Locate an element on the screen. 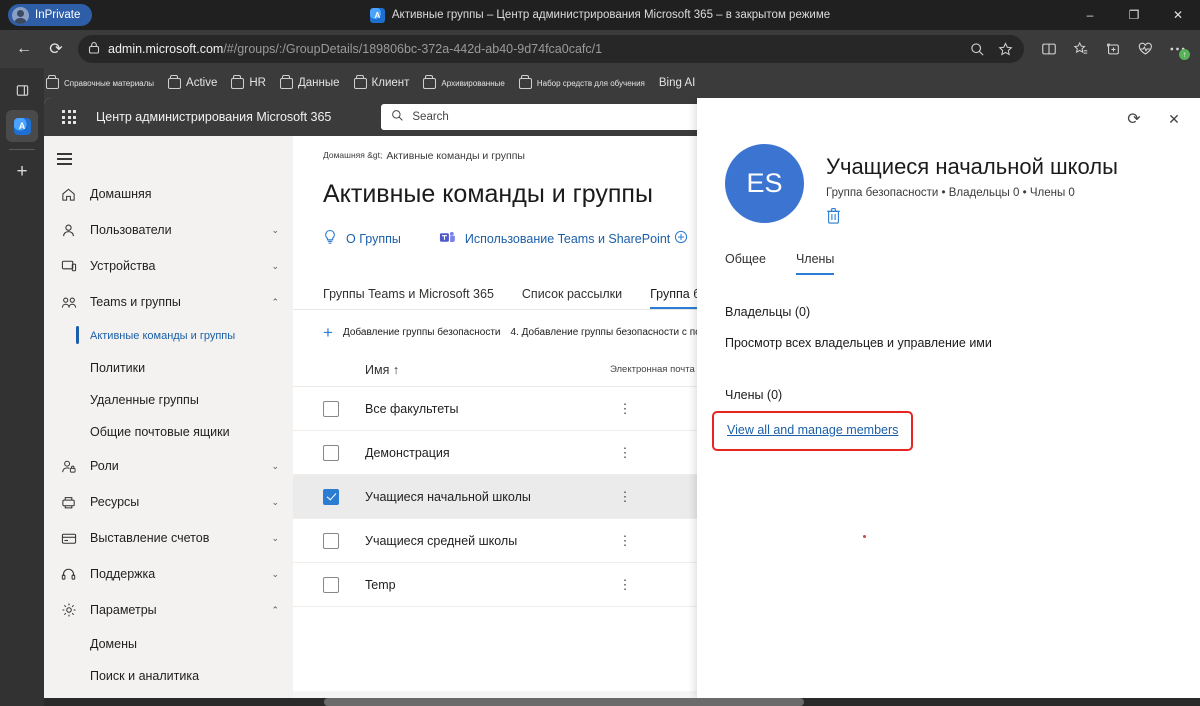  view-manage-members-link: View all and manage members is located at coordinates (812, 430).